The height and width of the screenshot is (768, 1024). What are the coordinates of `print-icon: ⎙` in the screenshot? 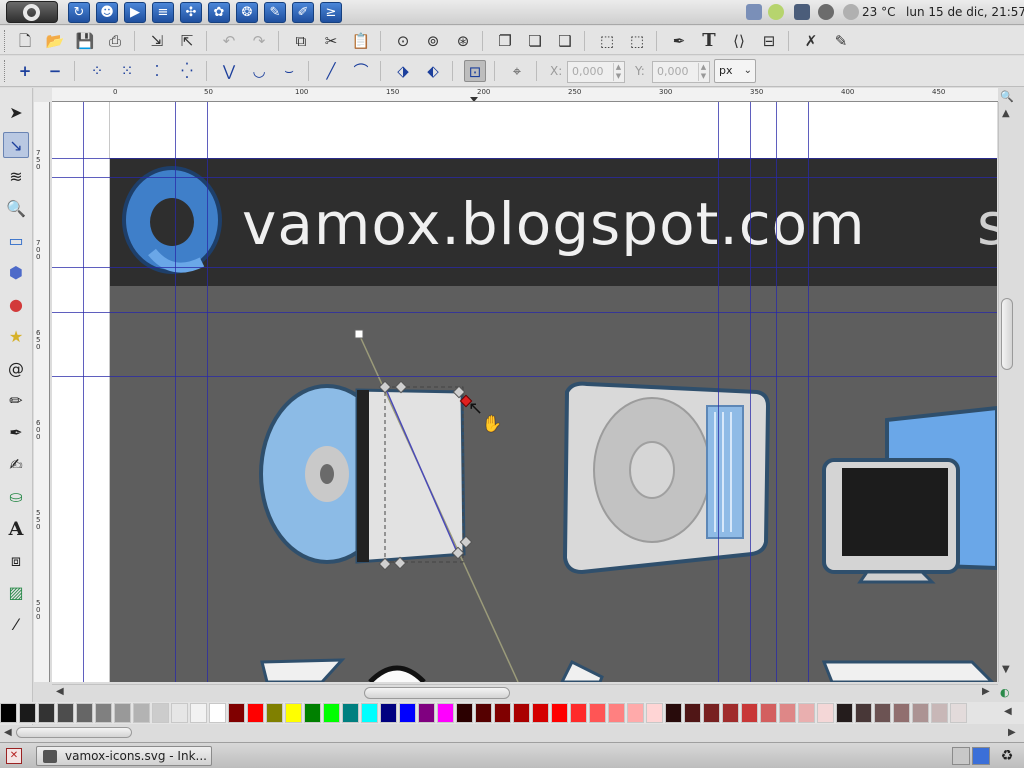 It's located at (115, 41).